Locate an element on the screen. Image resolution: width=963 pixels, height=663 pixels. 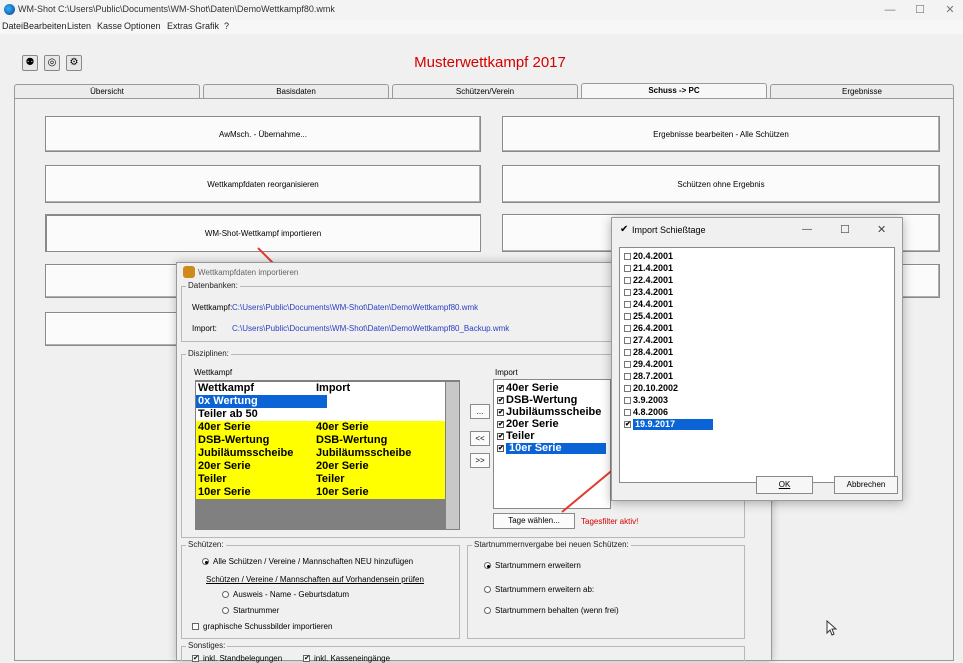
option-label: Startnummer is located at coordinates (256, 610).